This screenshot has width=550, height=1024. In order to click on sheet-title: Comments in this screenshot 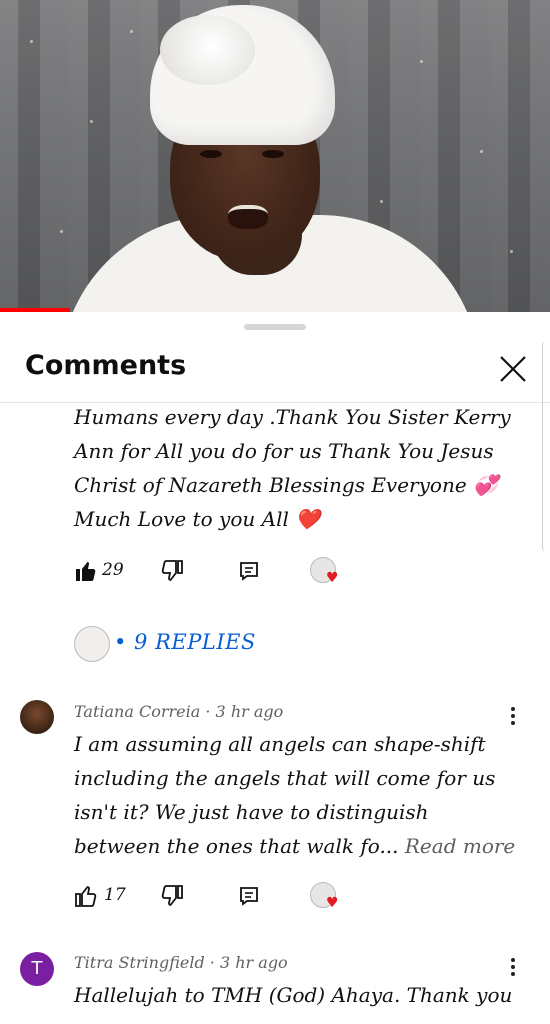, I will do `click(106, 365)`.